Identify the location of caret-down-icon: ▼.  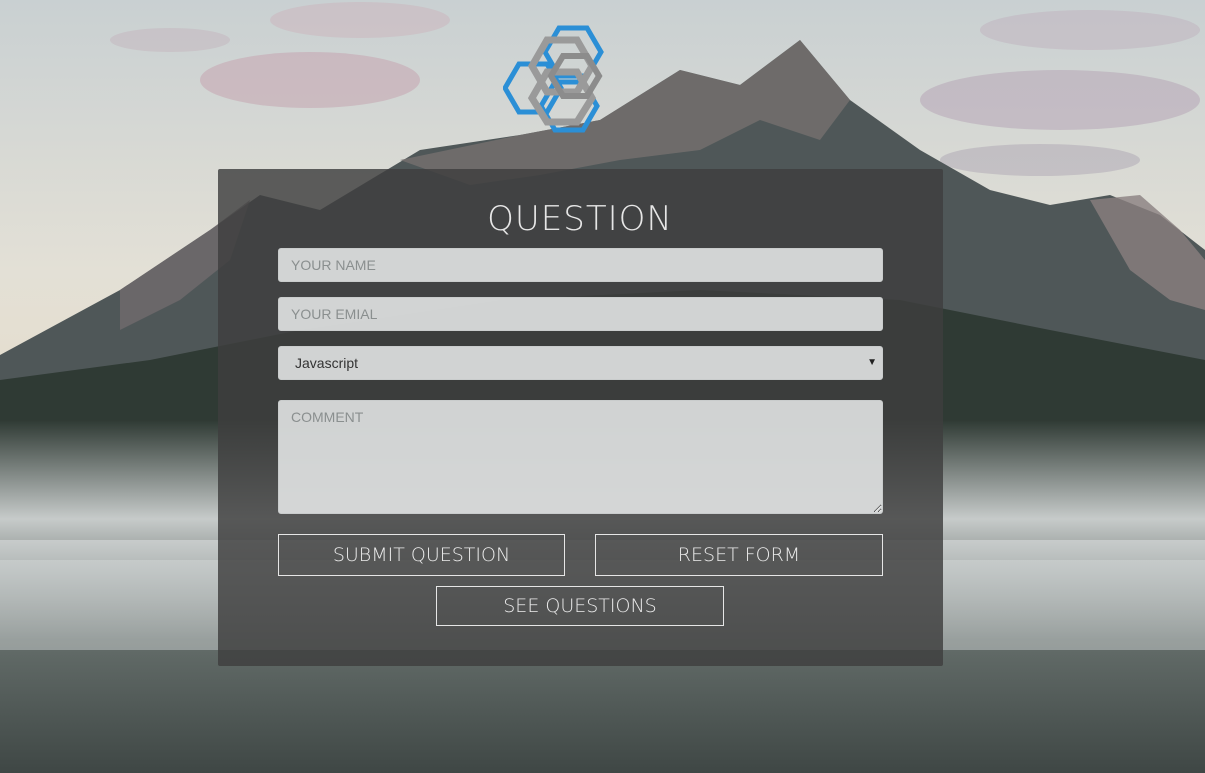
(872, 362).